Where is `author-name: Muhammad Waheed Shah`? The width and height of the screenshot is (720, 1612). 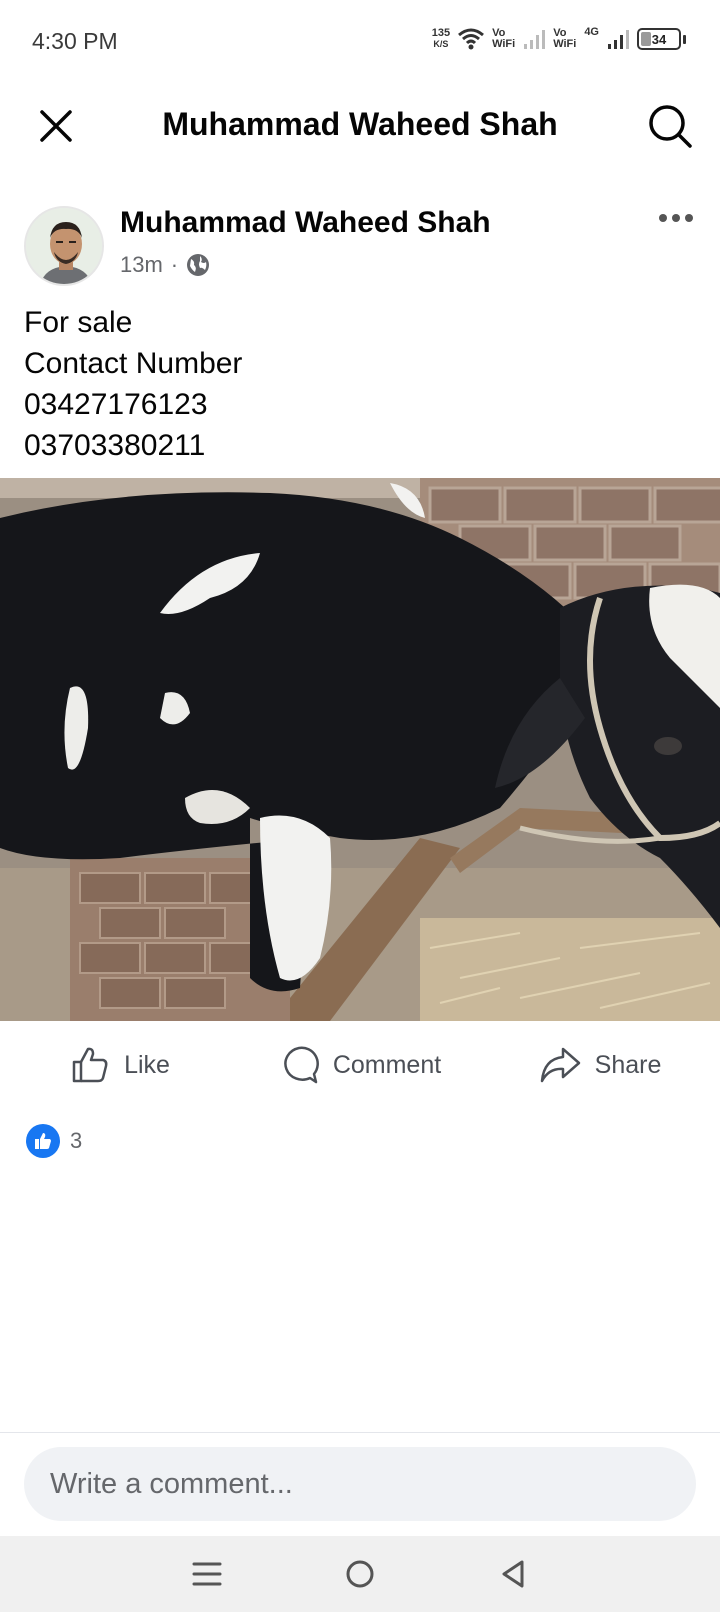
author-name: Muhammad Waheed Shah is located at coordinates (305, 223).